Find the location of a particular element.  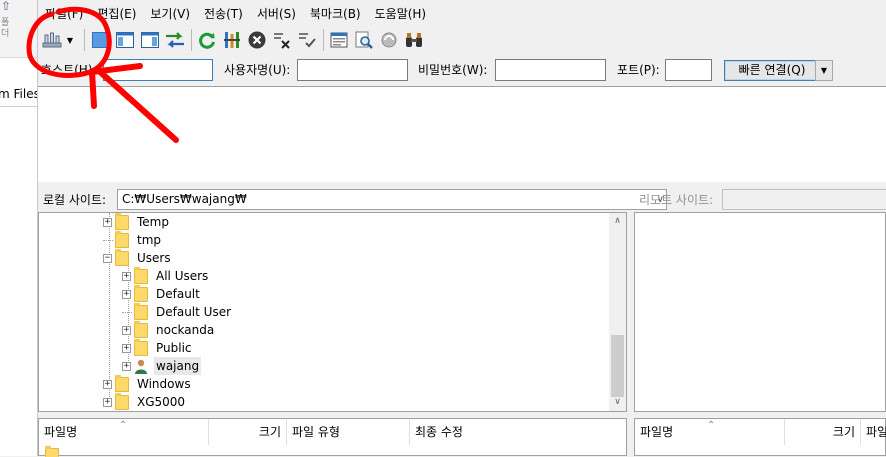

tree-item-default: + Default is located at coordinates (162, 293).